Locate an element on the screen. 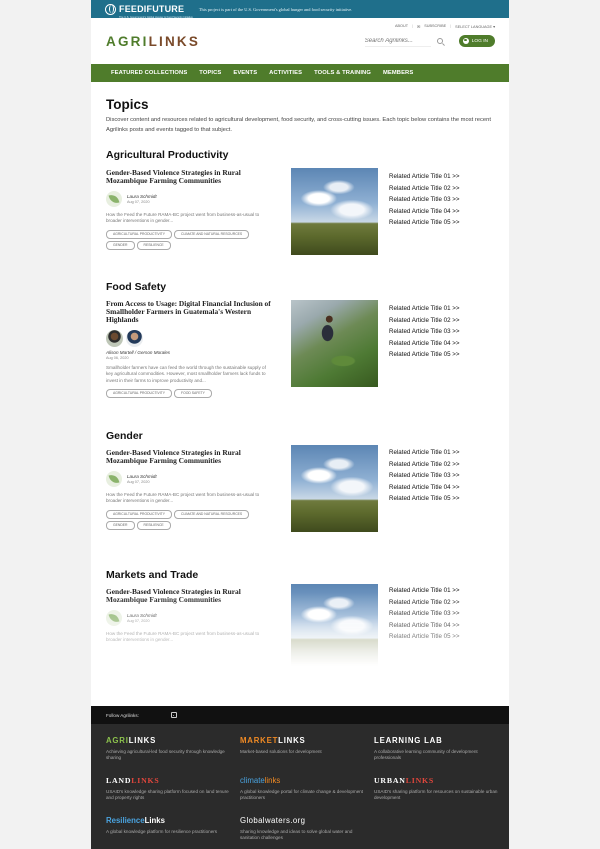 The height and width of the screenshot is (849, 600). nav-activities: ACTIVITIES is located at coordinates (285, 73).